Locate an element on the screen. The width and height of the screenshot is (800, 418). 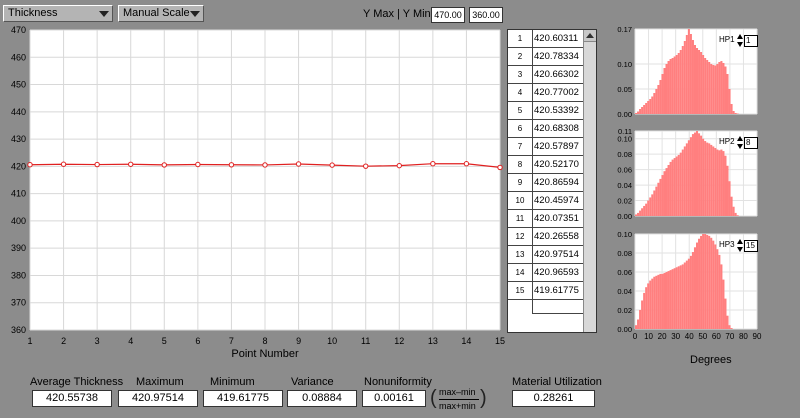
table-row: 4 420.77002 is located at coordinates (546, 93).